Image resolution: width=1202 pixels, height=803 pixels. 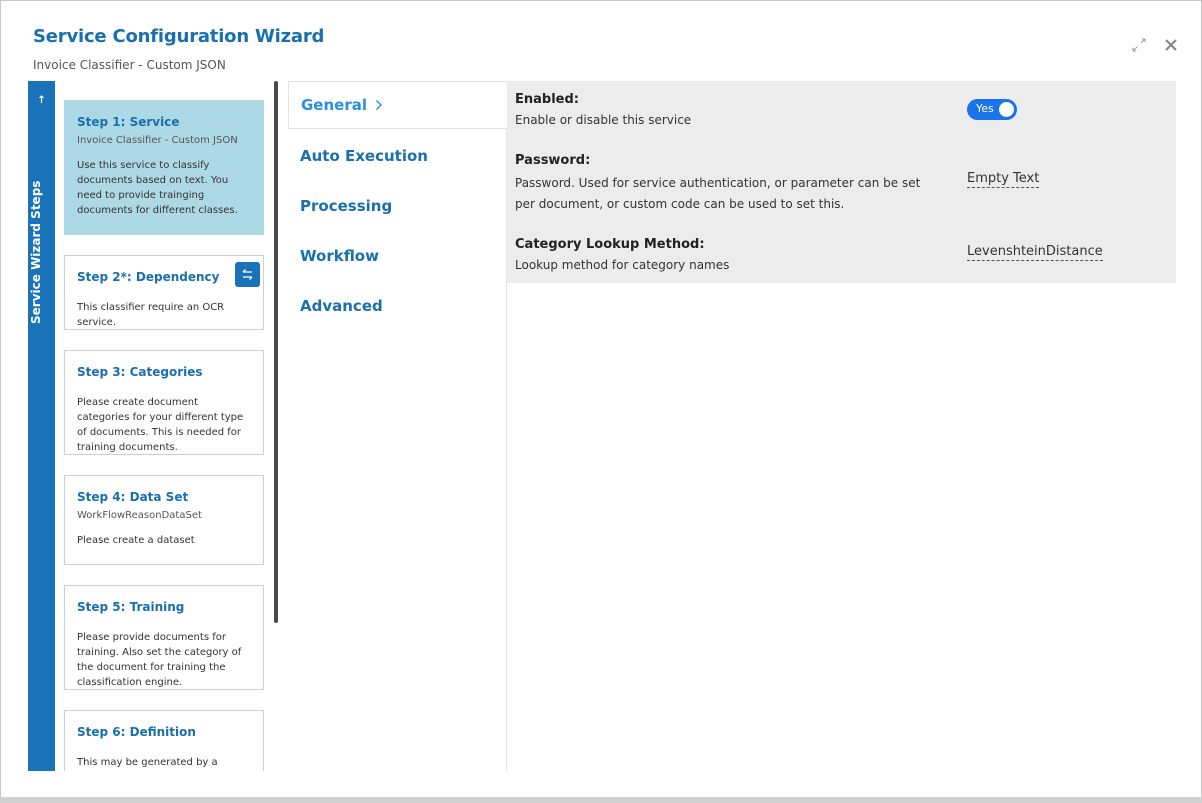 What do you see at coordinates (341, 306) in the screenshot?
I see `tab-label: Advanced` at bounding box center [341, 306].